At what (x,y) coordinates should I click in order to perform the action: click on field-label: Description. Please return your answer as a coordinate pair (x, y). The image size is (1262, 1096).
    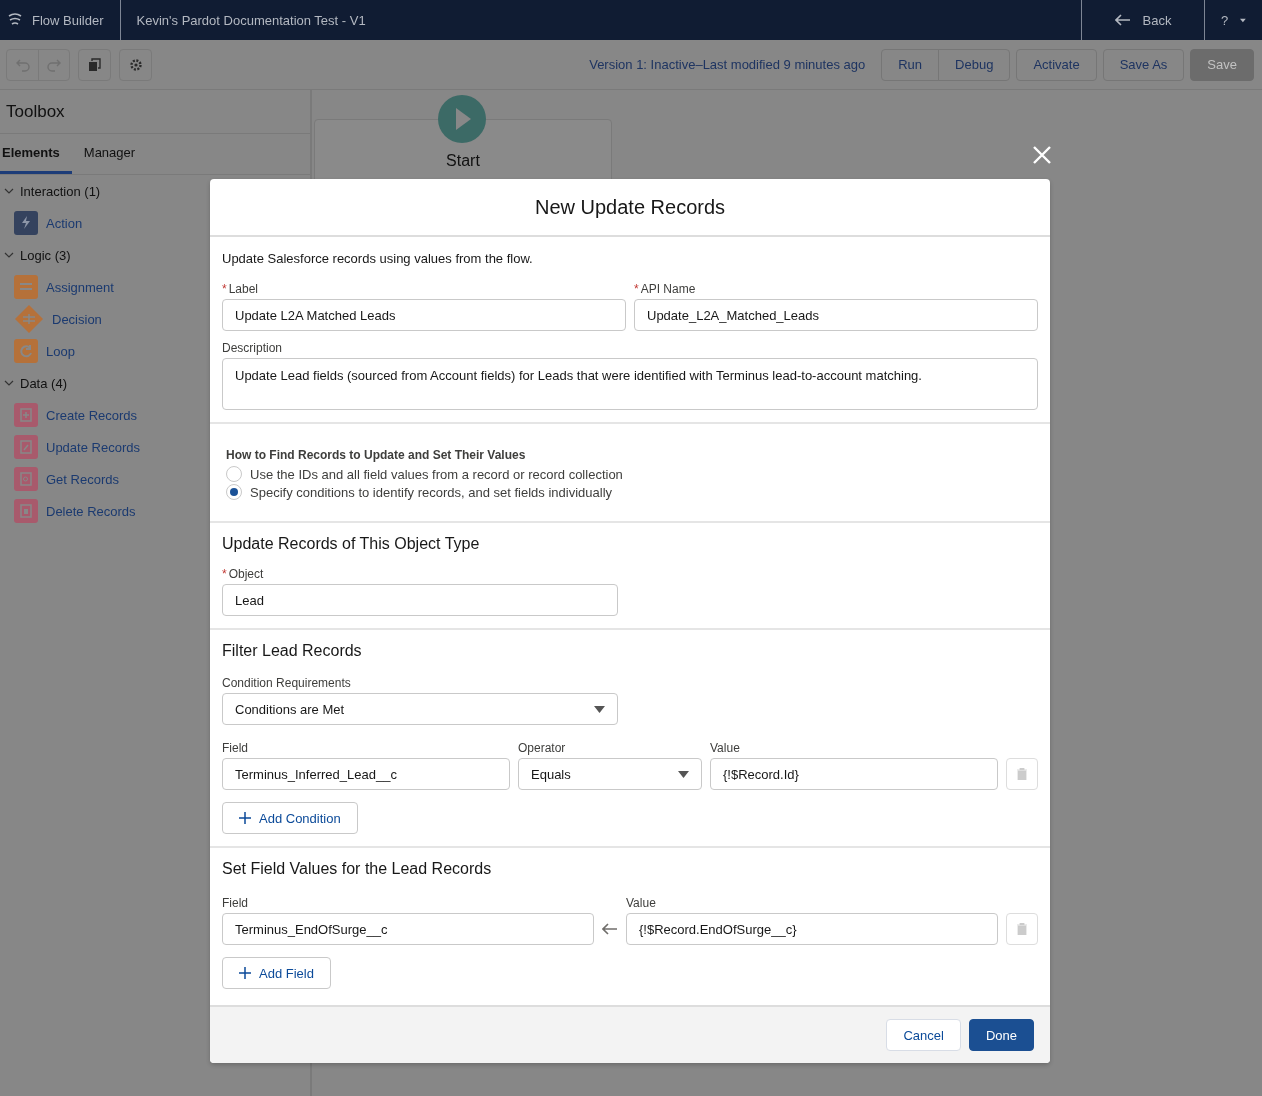
    Looking at the image, I should click on (253, 348).